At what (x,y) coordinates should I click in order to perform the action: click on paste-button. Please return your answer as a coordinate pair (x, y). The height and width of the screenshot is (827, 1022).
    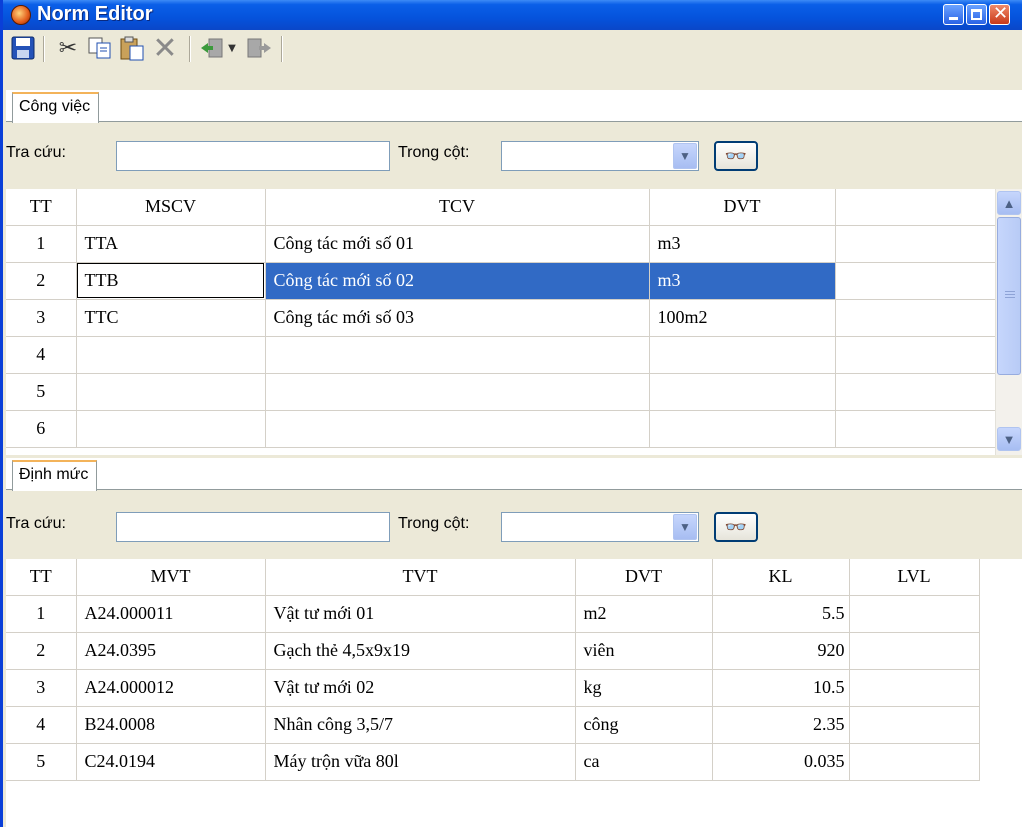
    Looking at the image, I should click on (132, 48).